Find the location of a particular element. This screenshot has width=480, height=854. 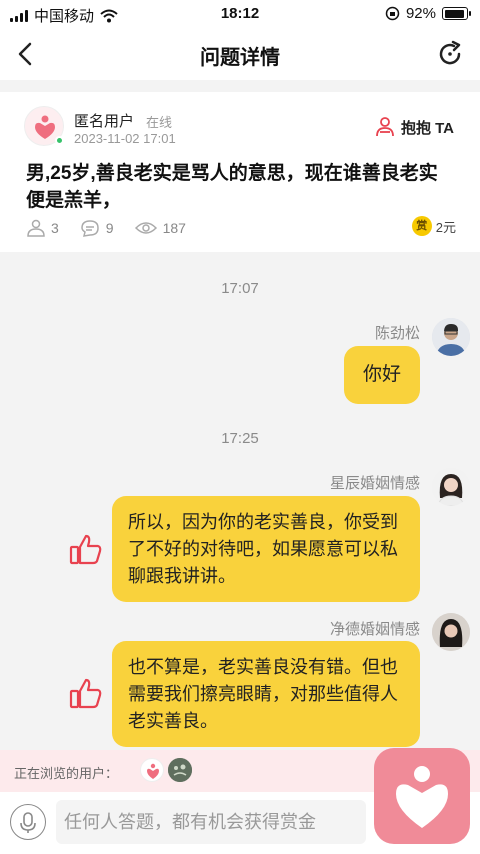

heart-person-logo-icon is located at coordinates (422, 797).